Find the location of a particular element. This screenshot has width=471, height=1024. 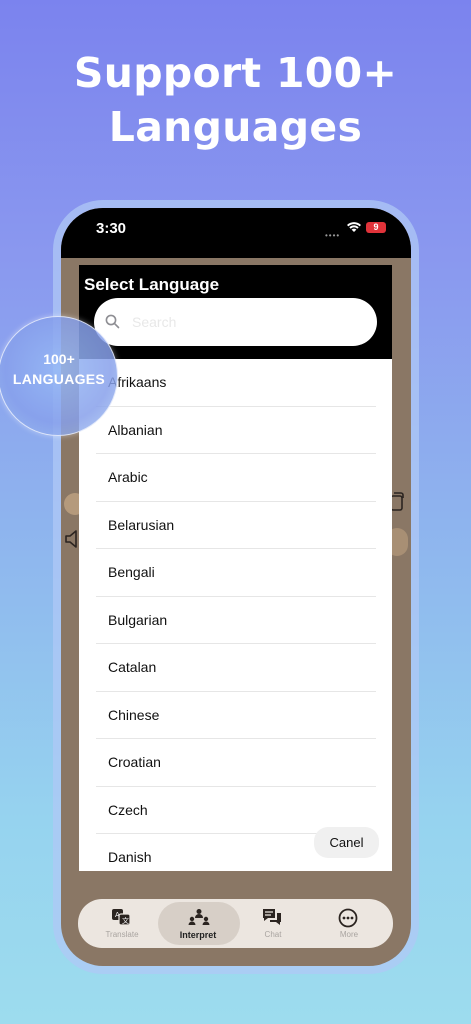

modal-title: Select Language is located at coordinates (152, 284).